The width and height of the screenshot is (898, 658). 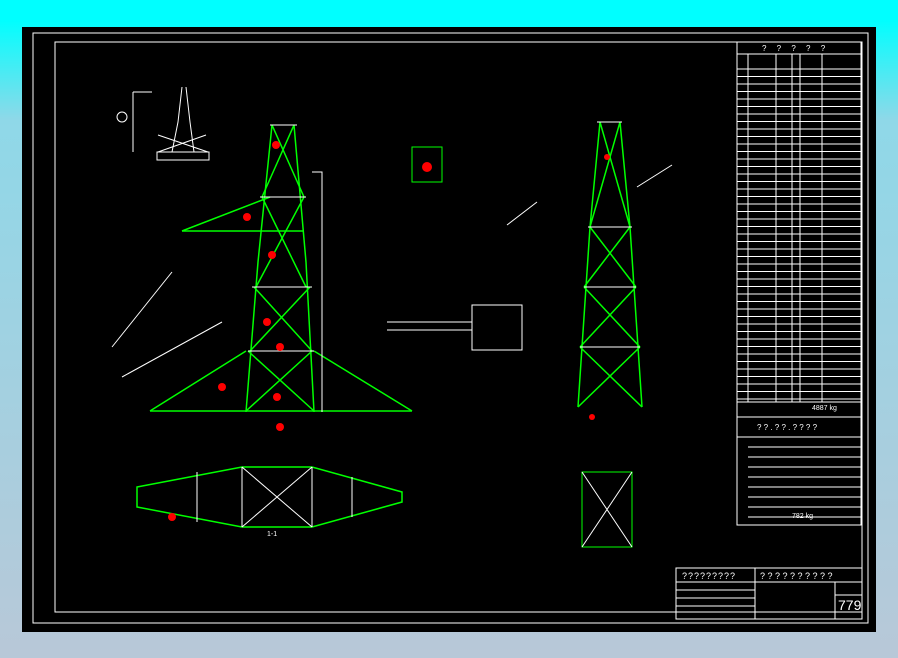 I want to click on parts-table-total: 4887 kg, so click(x=824, y=408).